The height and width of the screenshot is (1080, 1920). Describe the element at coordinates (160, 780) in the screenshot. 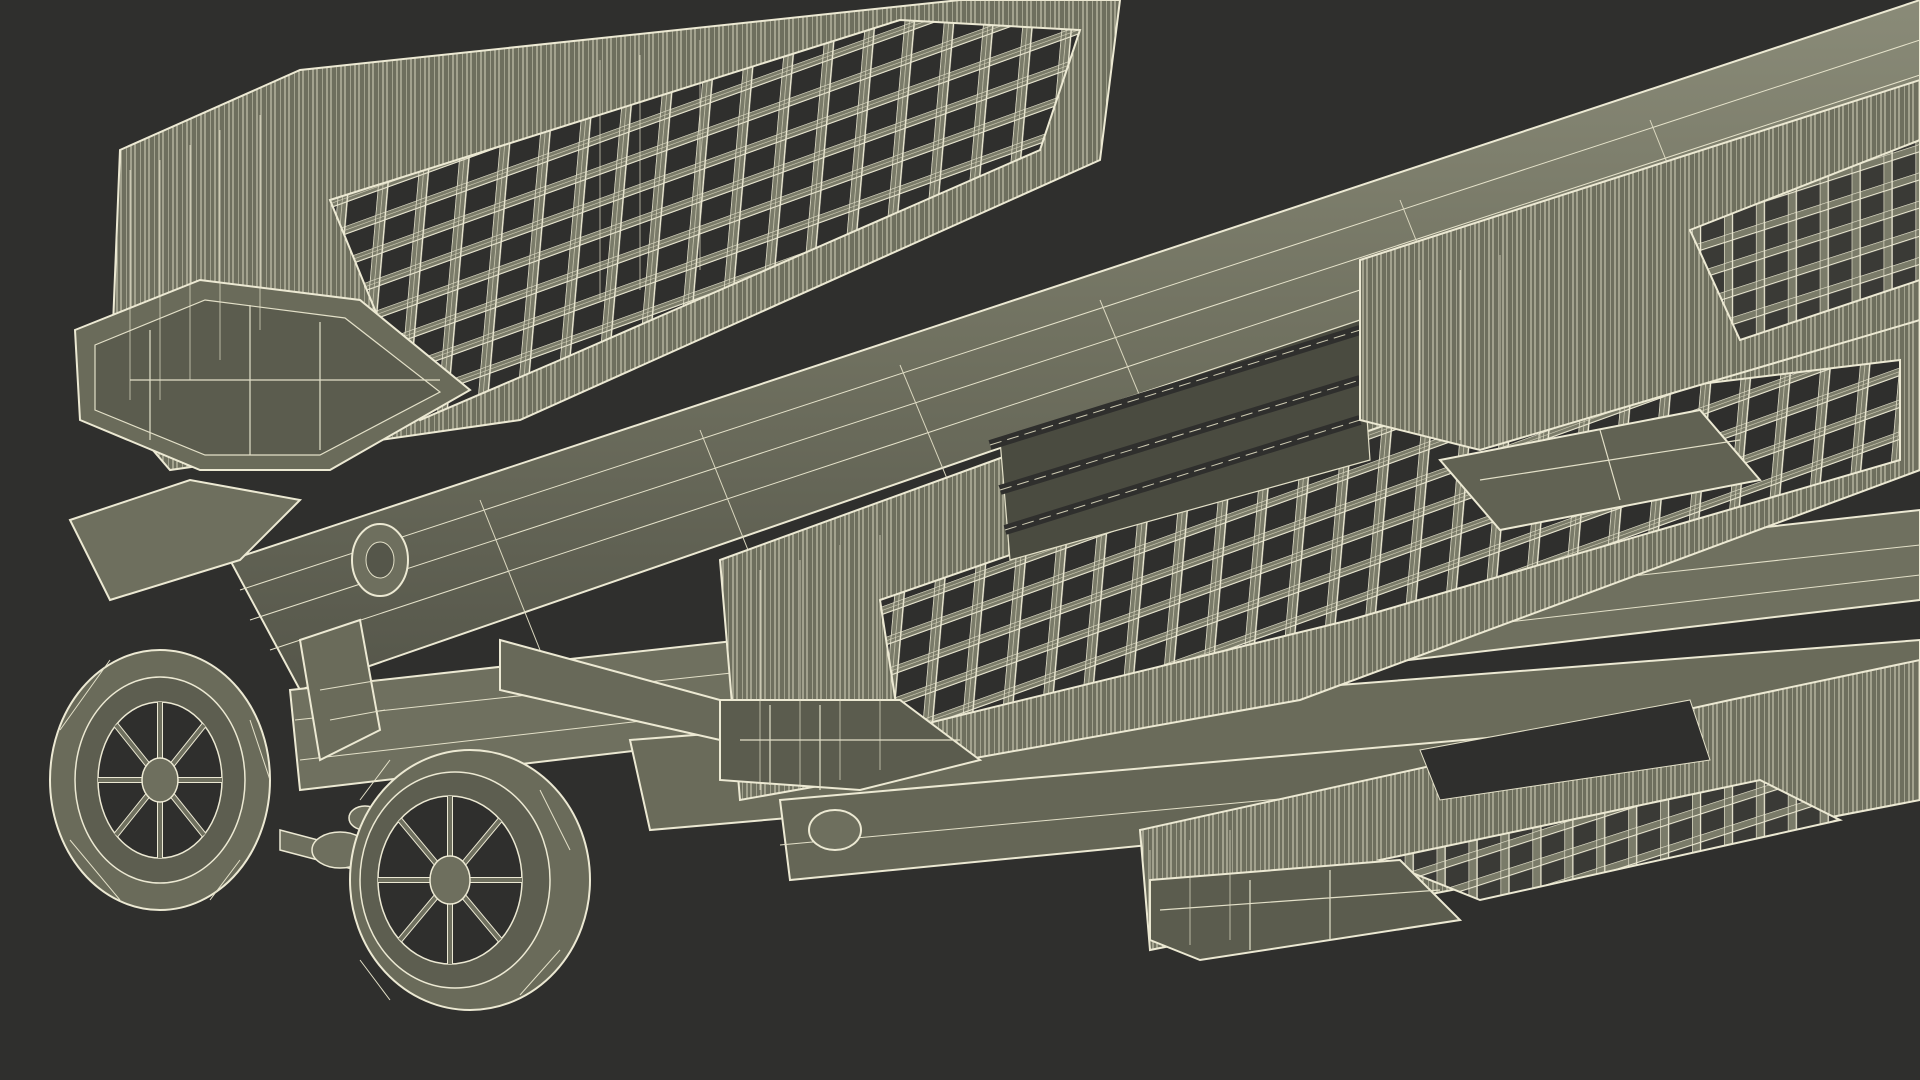

I see `wheel-left` at that location.